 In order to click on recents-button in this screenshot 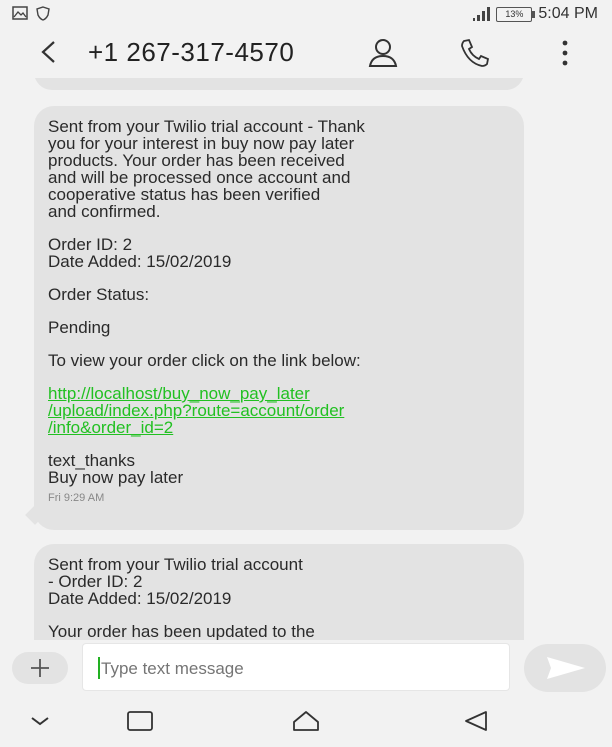, I will do `click(140, 721)`.